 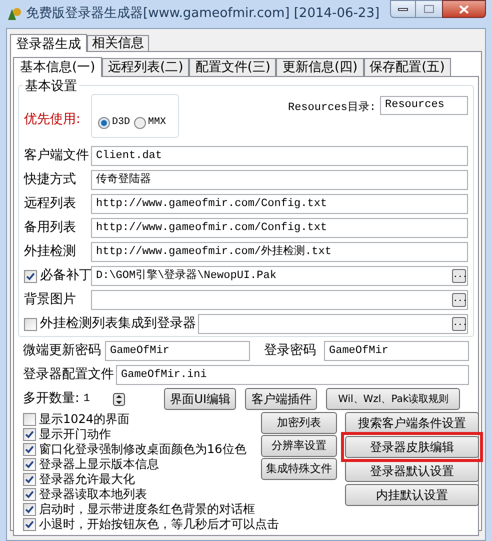 What do you see at coordinates (53, 120) in the screenshot?
I see `priority-label: 优先使用:` at bounding box center [53, 120].